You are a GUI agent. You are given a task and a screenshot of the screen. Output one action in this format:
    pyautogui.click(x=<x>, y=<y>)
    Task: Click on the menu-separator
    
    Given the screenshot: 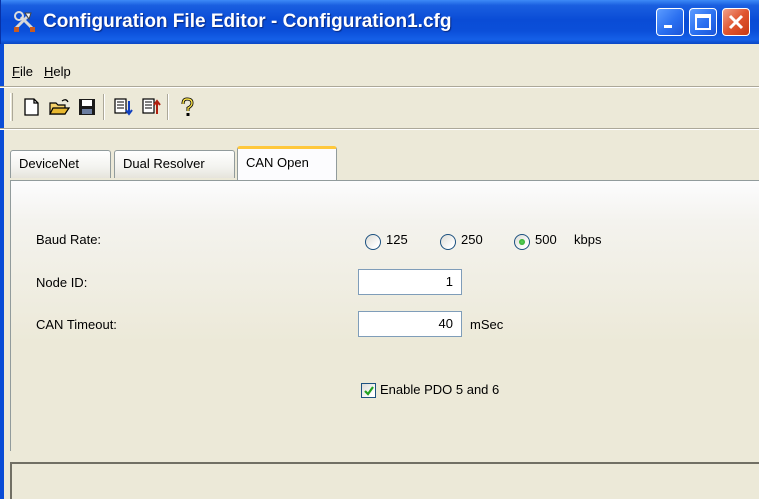 What is the action you would take?
    pyautogui.click(x=379, y=87)
    